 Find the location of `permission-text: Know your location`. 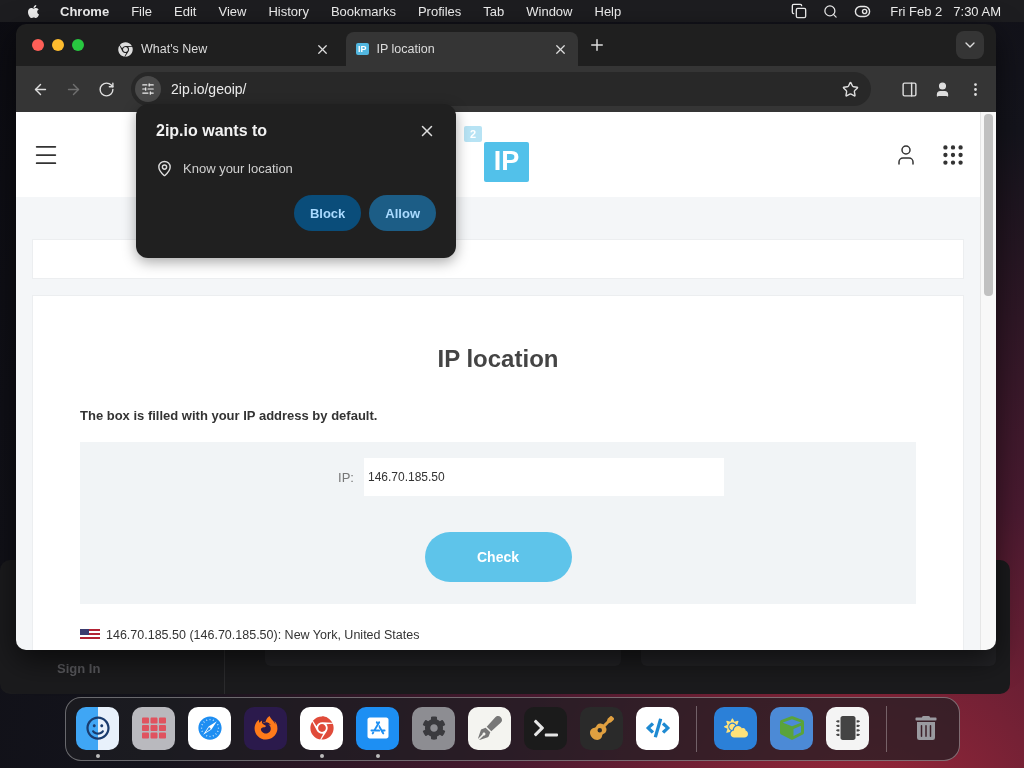

permission-text: Know your location is located at coordinates (238, 168).